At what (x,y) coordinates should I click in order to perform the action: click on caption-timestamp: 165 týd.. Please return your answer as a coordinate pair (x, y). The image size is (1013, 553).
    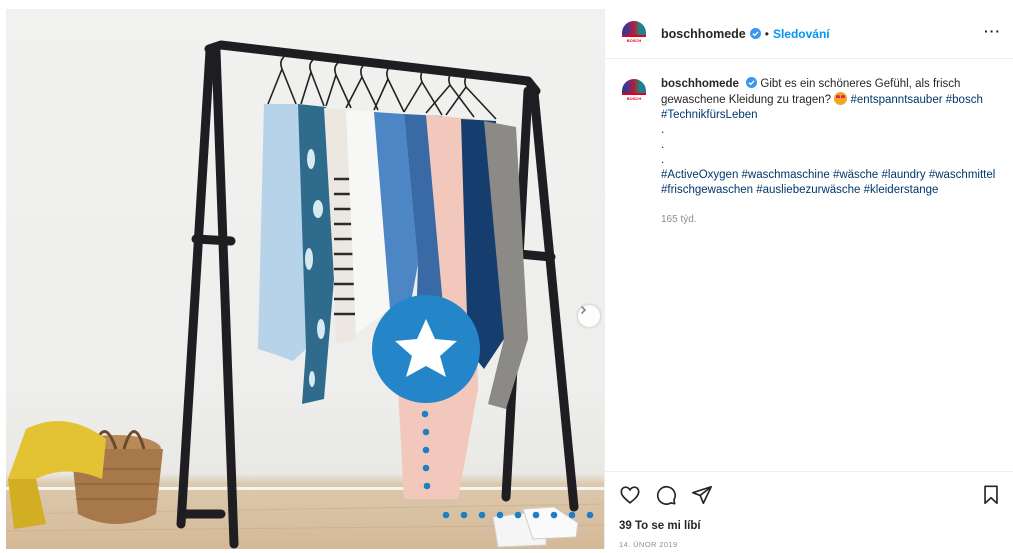
    Looking at the image, I should click on (833, 219).